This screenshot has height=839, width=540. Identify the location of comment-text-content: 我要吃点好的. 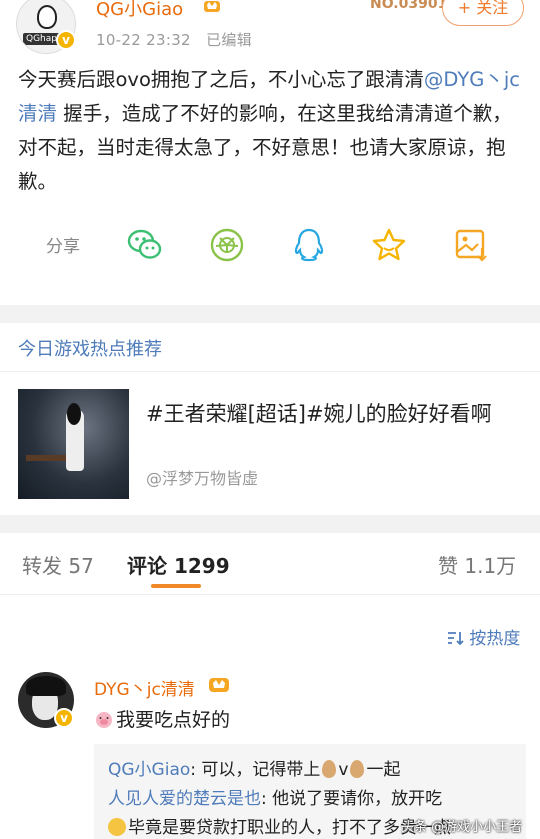
(173, 720).